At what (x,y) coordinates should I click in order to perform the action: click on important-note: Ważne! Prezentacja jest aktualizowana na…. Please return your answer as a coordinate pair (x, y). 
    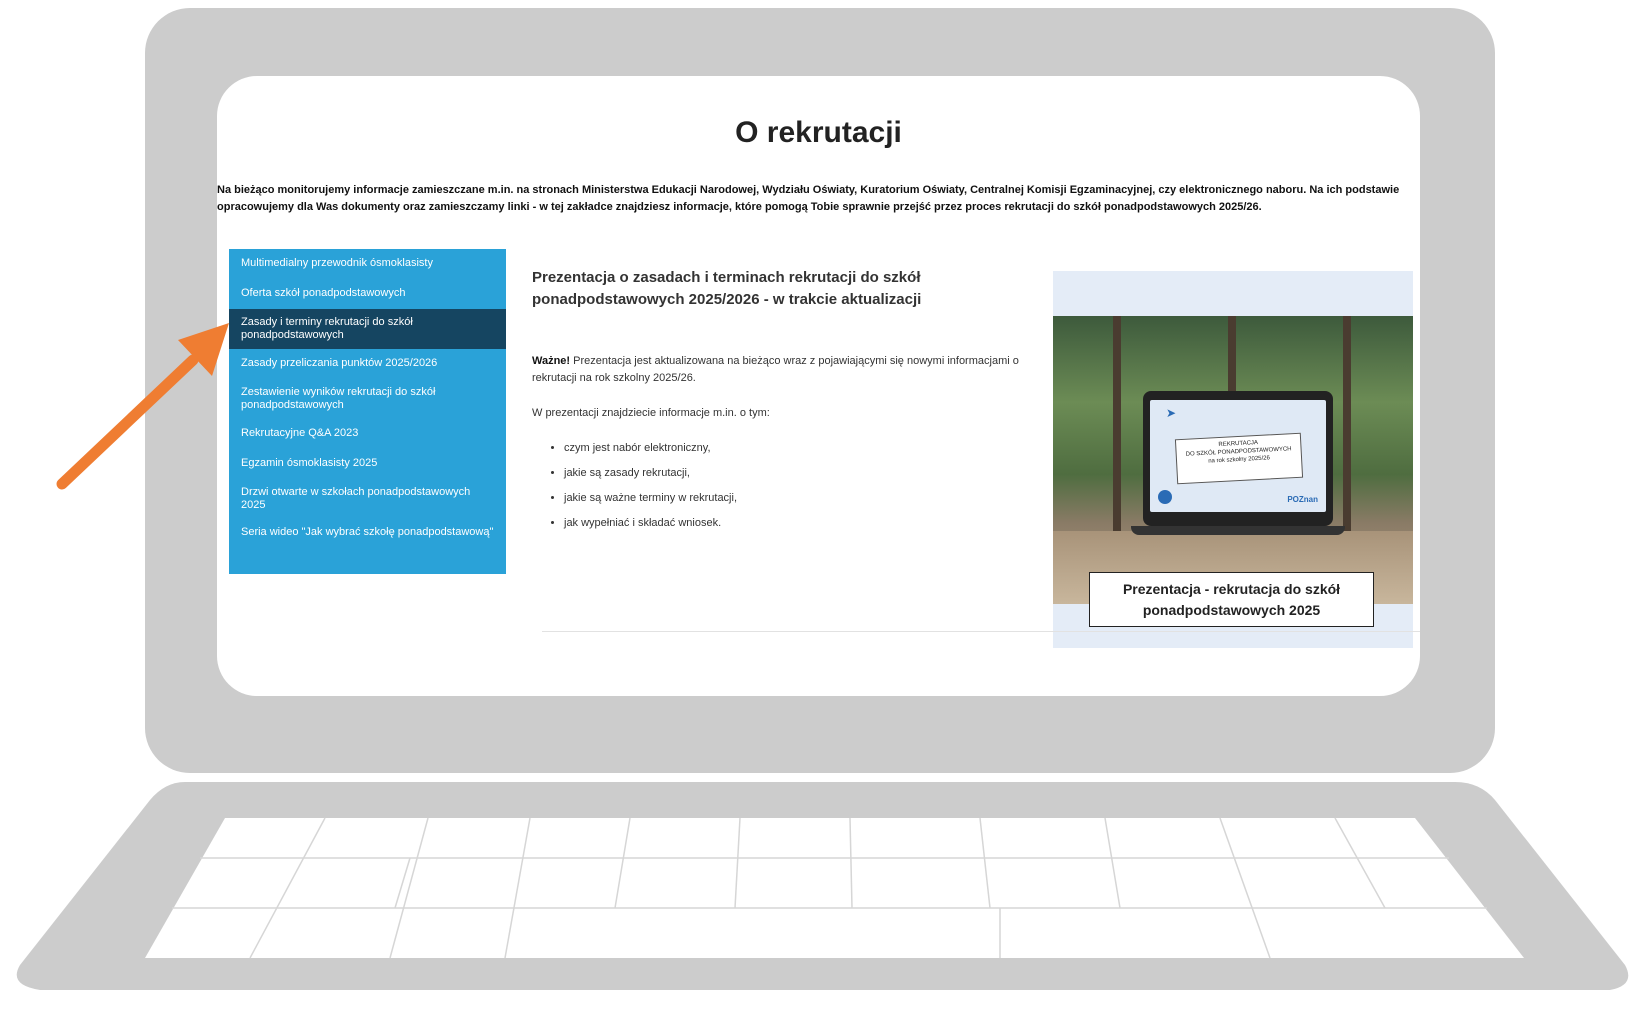
    Looking at the image, I should click on (782, 370).